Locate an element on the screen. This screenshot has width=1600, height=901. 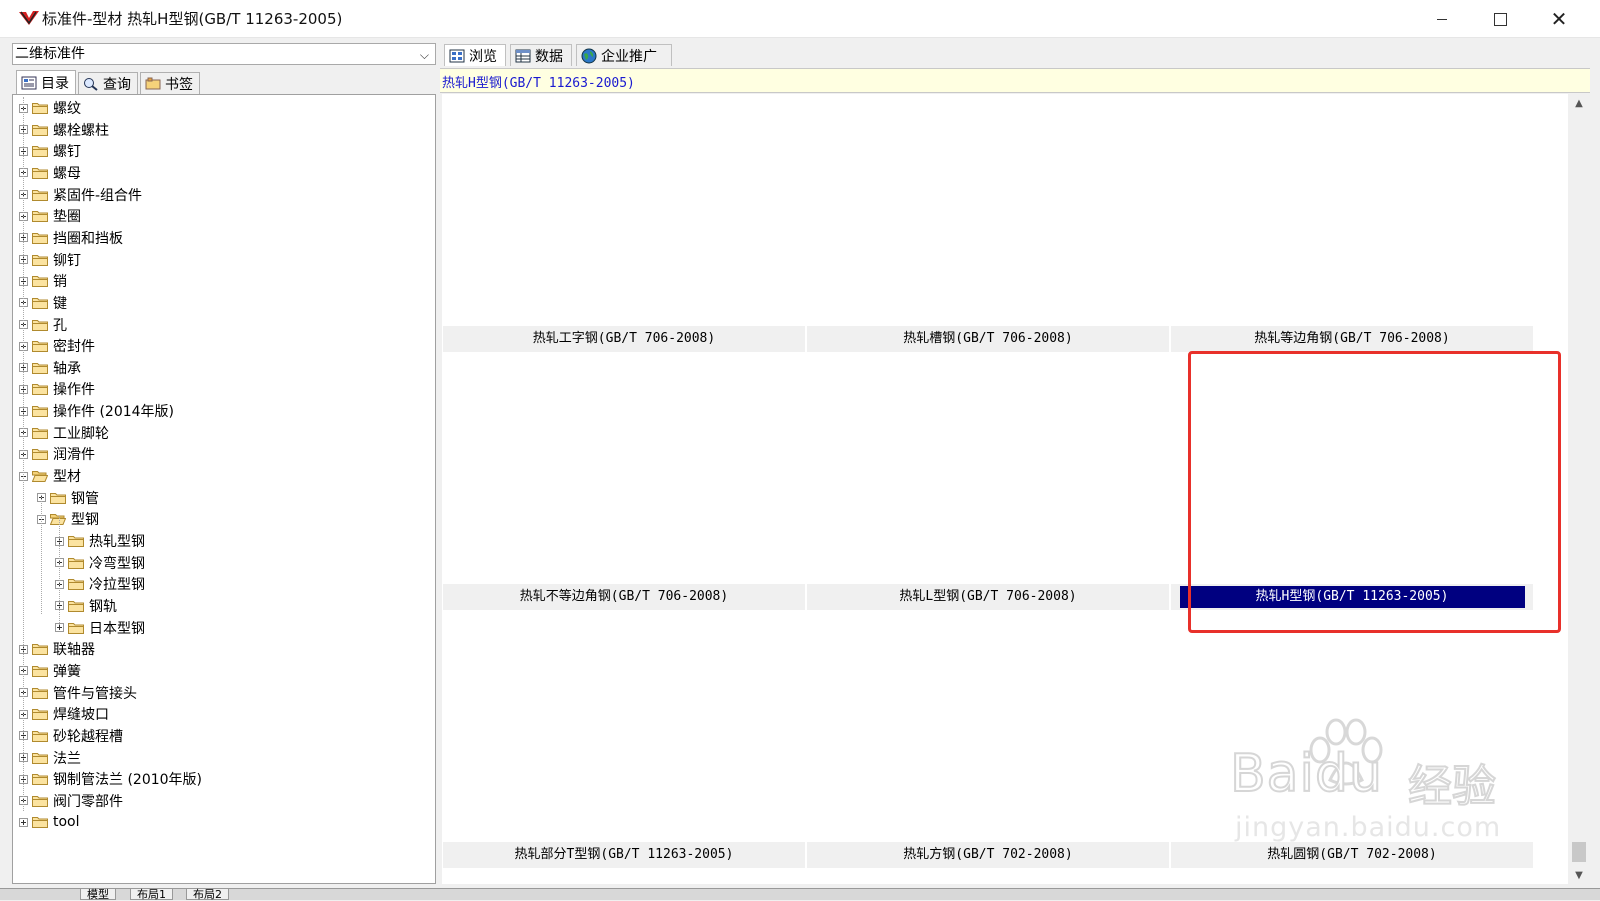
tree-item: 密封件 is located at coordinates (57, 346).